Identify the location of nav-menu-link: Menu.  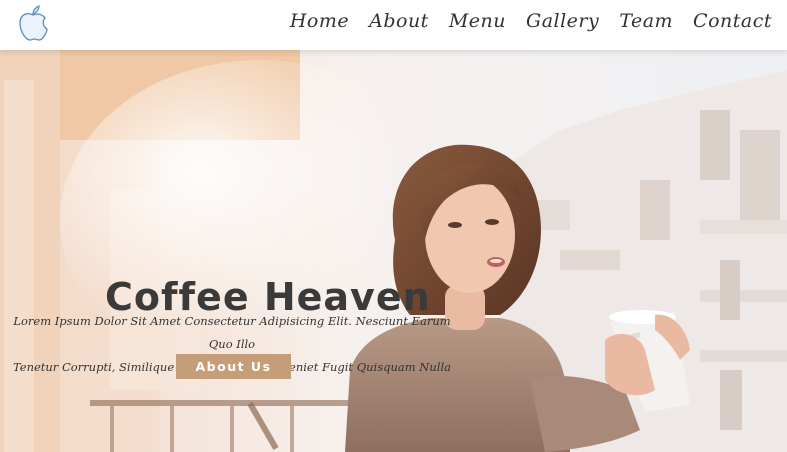
(477, 21).